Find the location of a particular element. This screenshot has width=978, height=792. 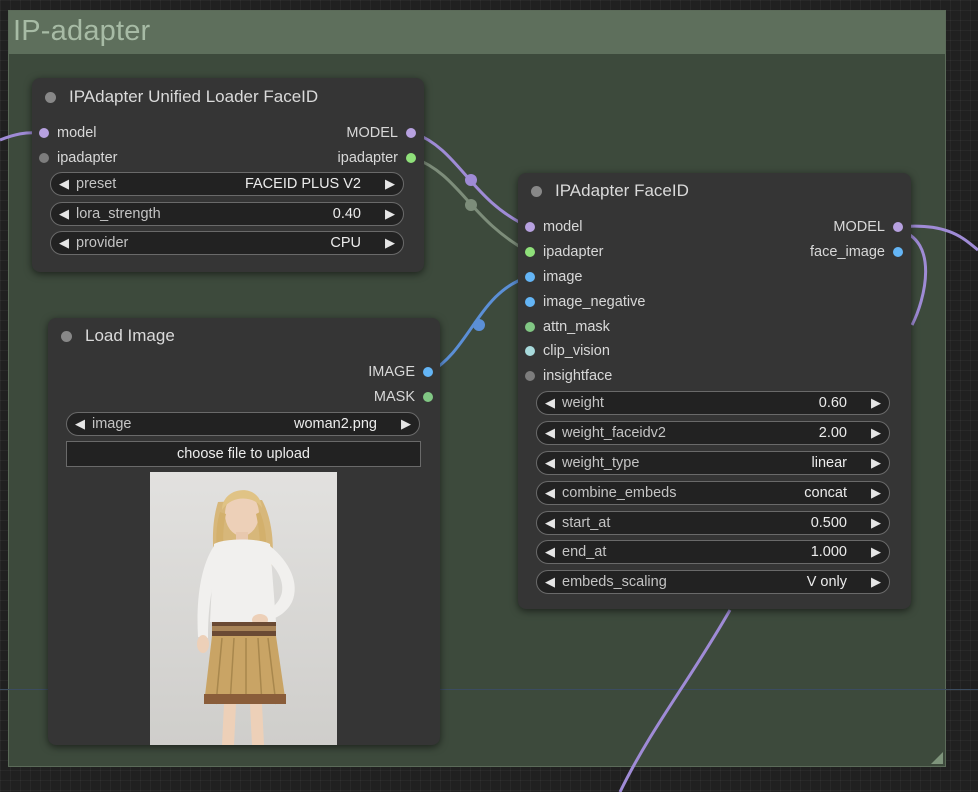

slot-label: IMAGE is located at coordinates (391, 372).